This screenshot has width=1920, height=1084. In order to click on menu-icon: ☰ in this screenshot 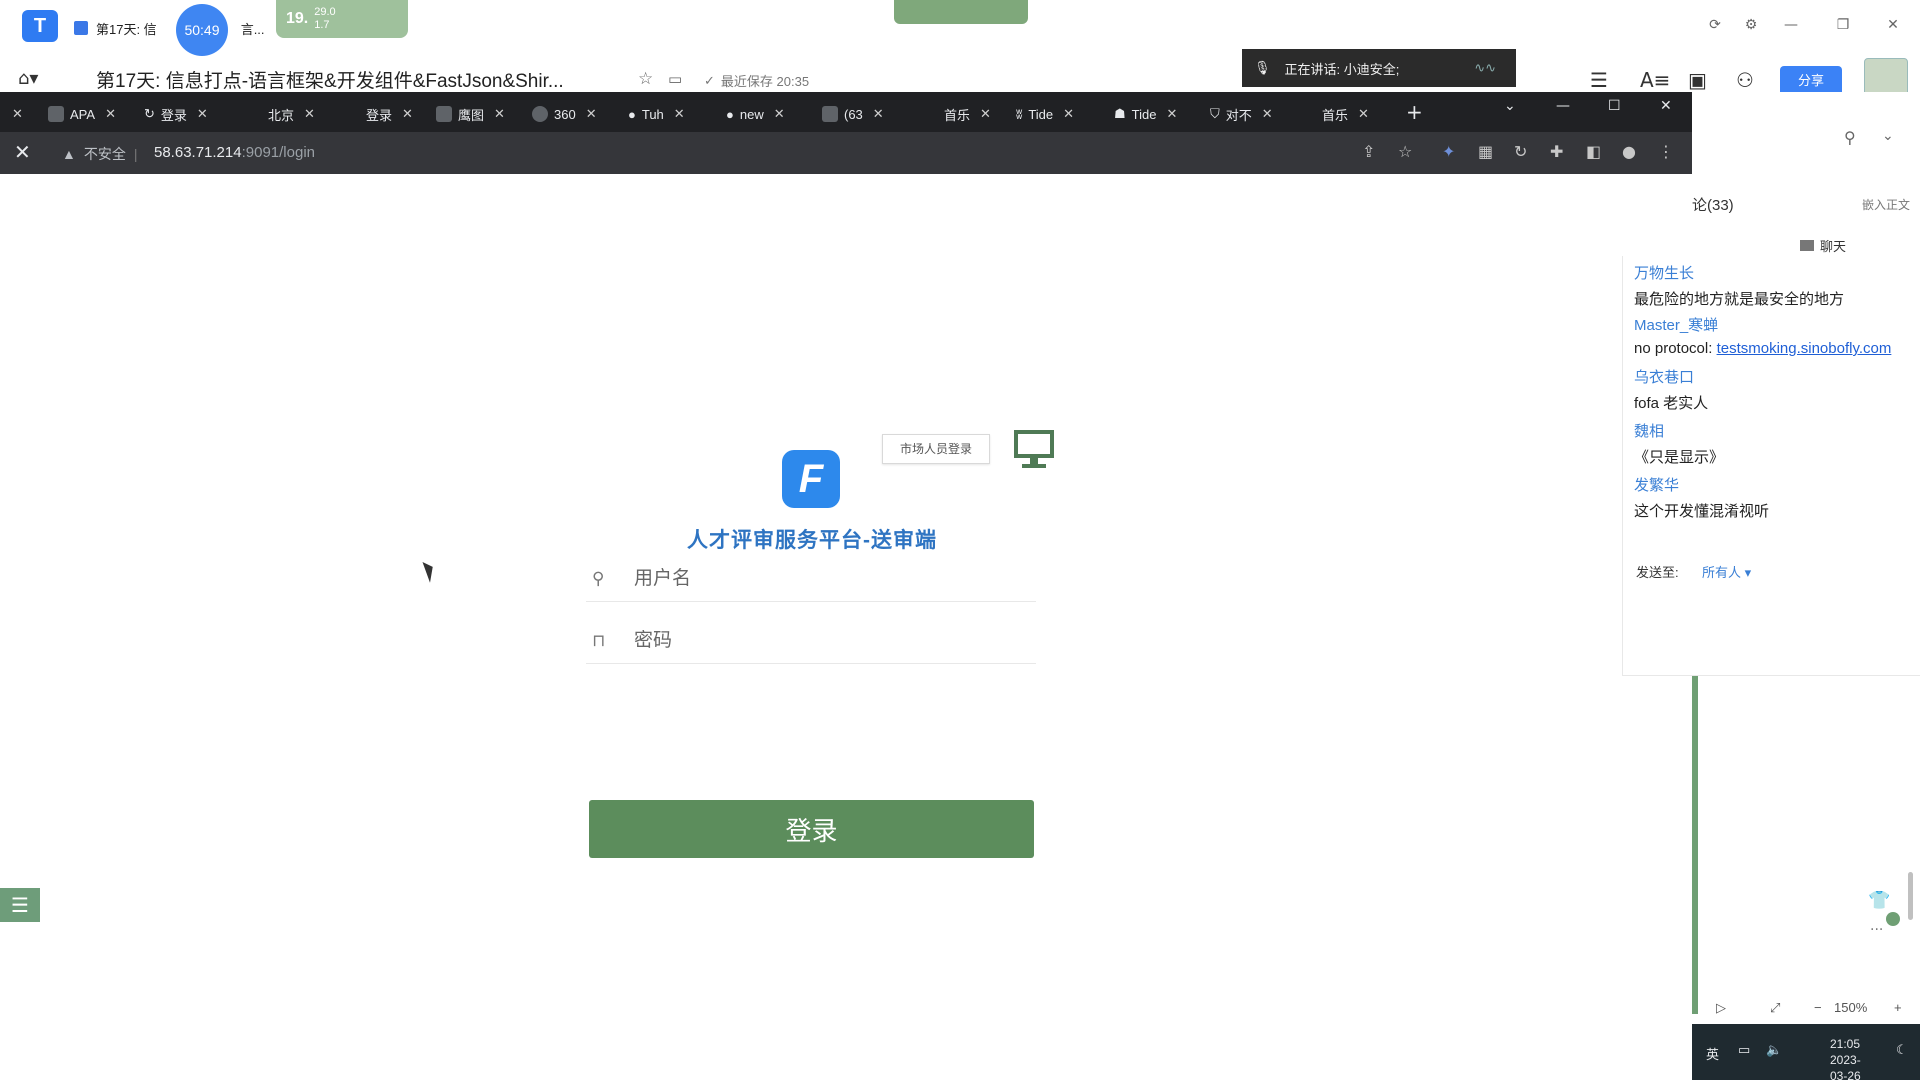, I will do `click(1599, 80)`.